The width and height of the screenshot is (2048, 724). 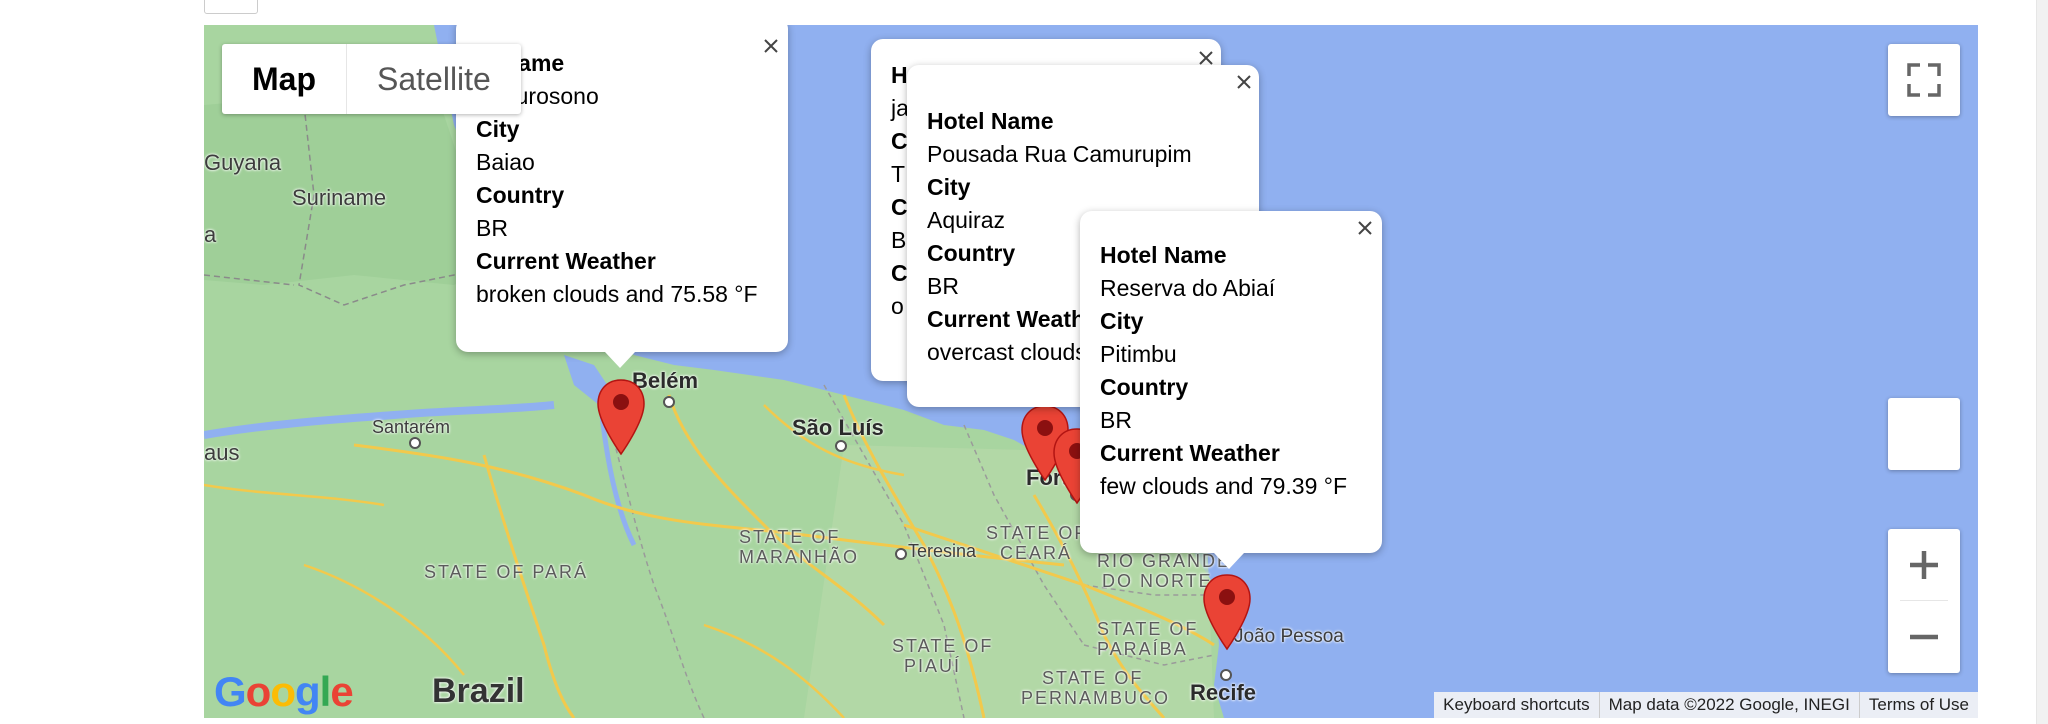 What do you see at coordinates (933, 666) in the screenshot?
I see `place-label-state-piaui-2: PIAUÍ` at bounding box center [933, 666].